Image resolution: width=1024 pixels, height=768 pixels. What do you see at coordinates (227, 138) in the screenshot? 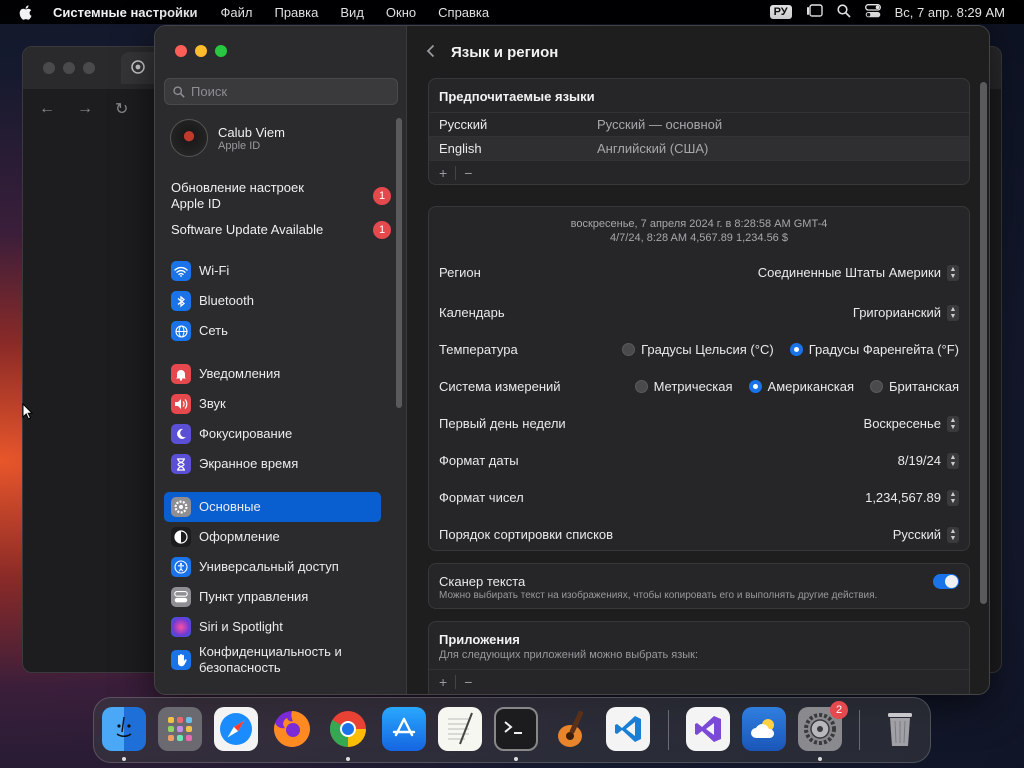
I see `apple-id-profile: Calub Viem Apple ID` at bounding box center [227, 138].